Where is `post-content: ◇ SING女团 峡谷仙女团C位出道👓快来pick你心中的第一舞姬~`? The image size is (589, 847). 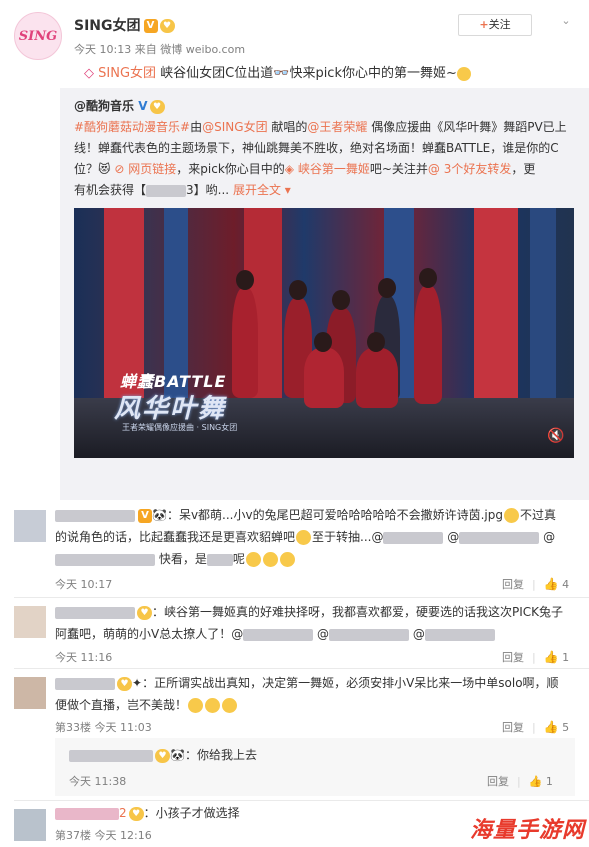 post-content: ◇ SING女团 峡谷仙女团C位出道👓快来pick你心中的第一舞姬~ is located at coordinates (277, 71).